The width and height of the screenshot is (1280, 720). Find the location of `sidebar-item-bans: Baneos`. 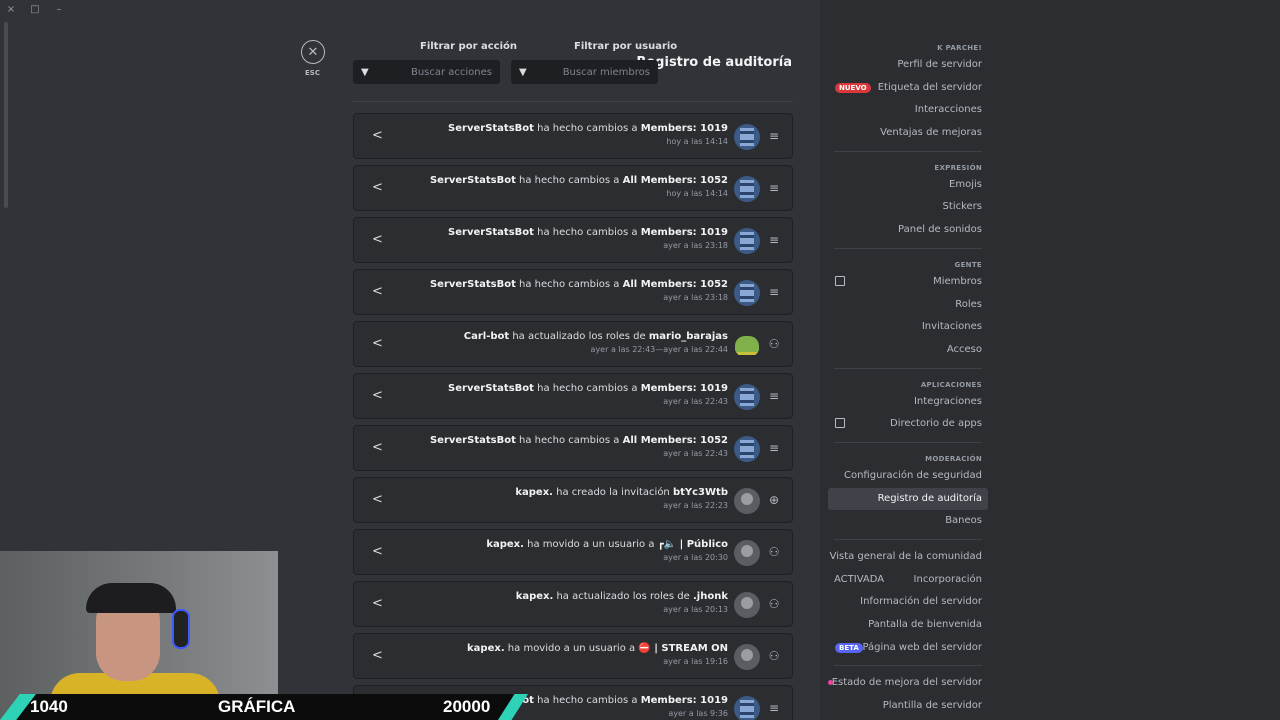

sidebar-item-bans: Baneos is located at coordinates (908, 521).